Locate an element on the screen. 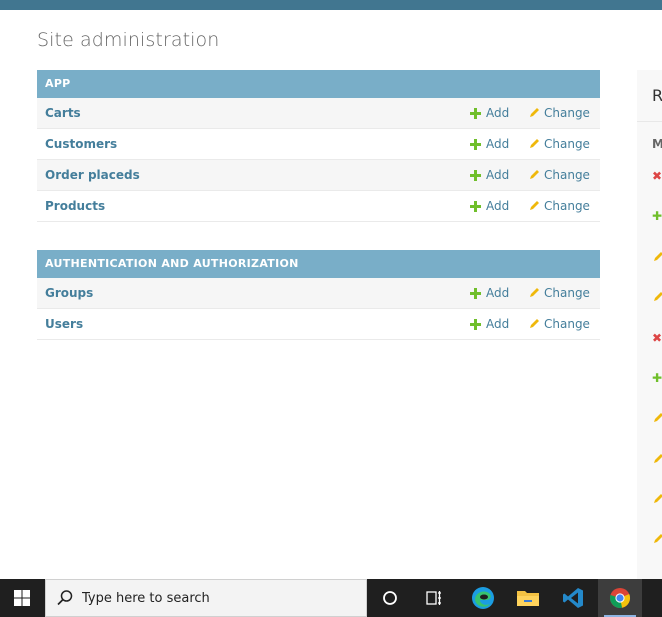 The image size is (662, 617). table-row: Carts Add Change is located at coordinates (318, 113).